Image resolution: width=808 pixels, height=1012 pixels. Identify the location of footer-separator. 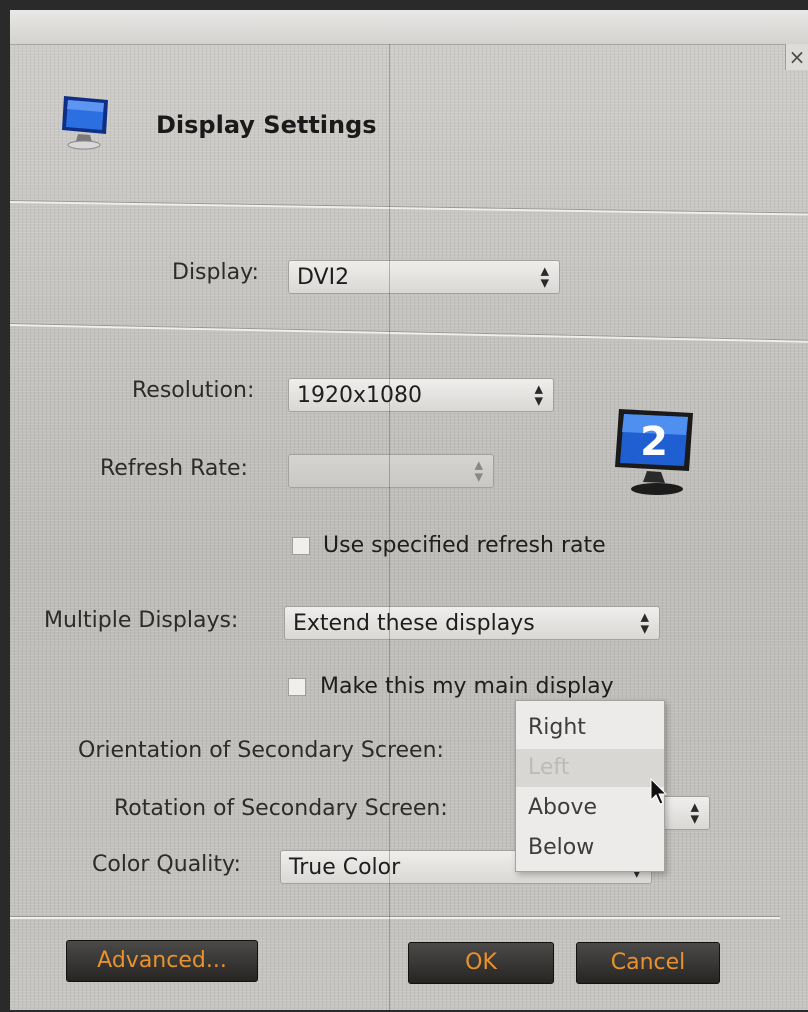
(395, 917).